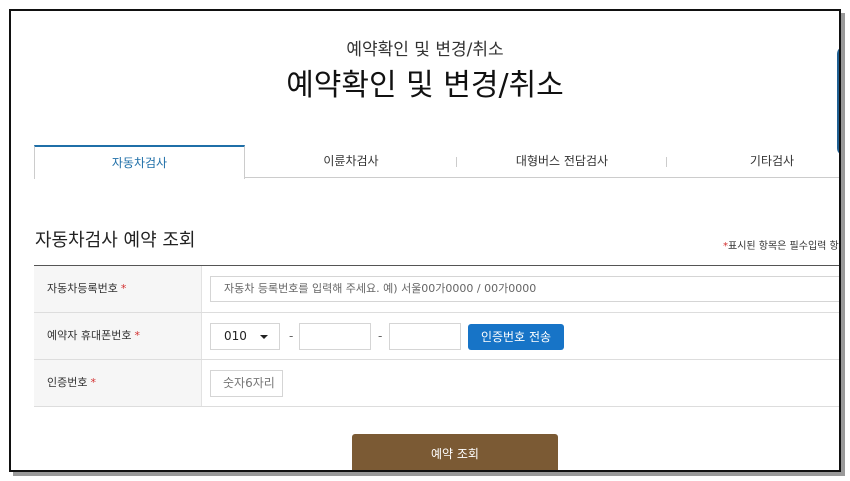 The image size is (850, 481). What do you see at coordinates (235, 336) in the screenshot?
I see `phone-prefix-value: 010` at bounding box center [235, 336].